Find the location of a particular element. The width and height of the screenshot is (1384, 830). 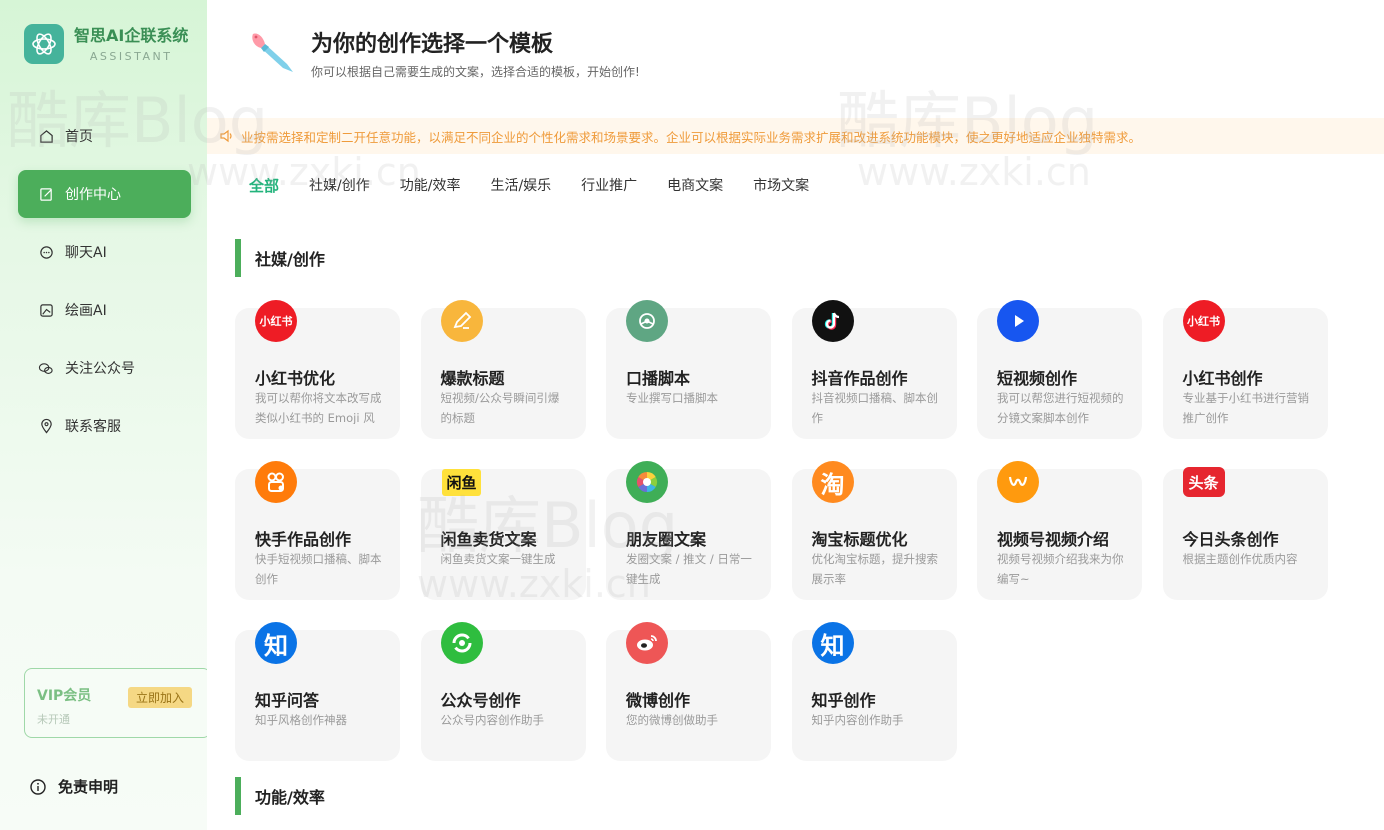

template-card: 头条 今日头条创作 根据主题创作优质内容 is located at coordinates (1245, 533).